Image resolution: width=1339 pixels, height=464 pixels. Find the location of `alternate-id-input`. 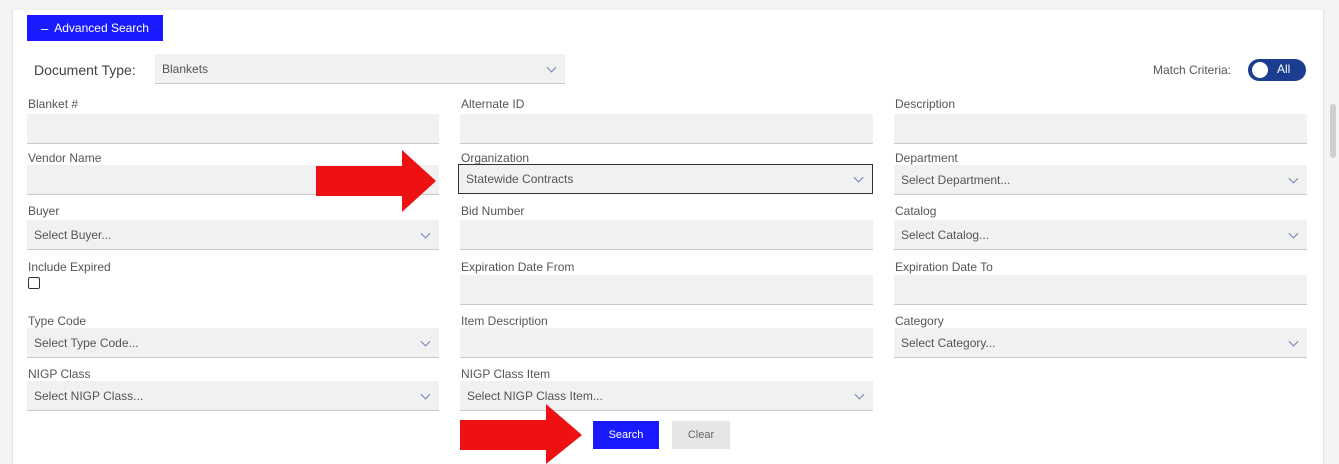

alternate-id-input is located at coordinates (666, 129).